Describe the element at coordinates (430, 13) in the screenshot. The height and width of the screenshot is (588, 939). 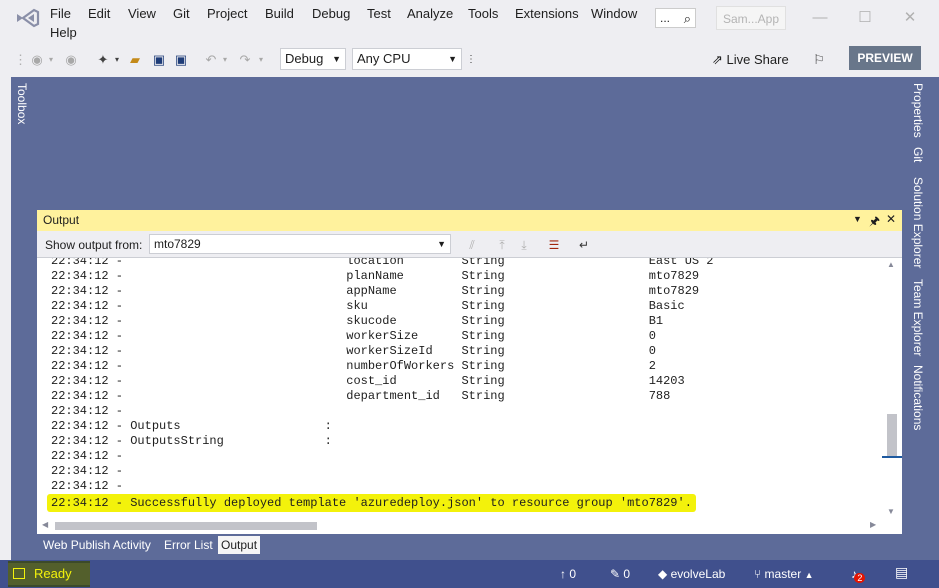
I see `menu-analyze: Analyze` at that location.